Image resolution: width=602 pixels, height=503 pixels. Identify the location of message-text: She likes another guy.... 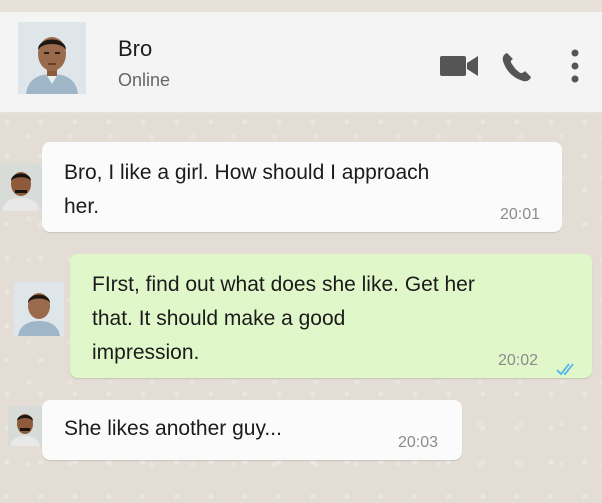
(173, 429).